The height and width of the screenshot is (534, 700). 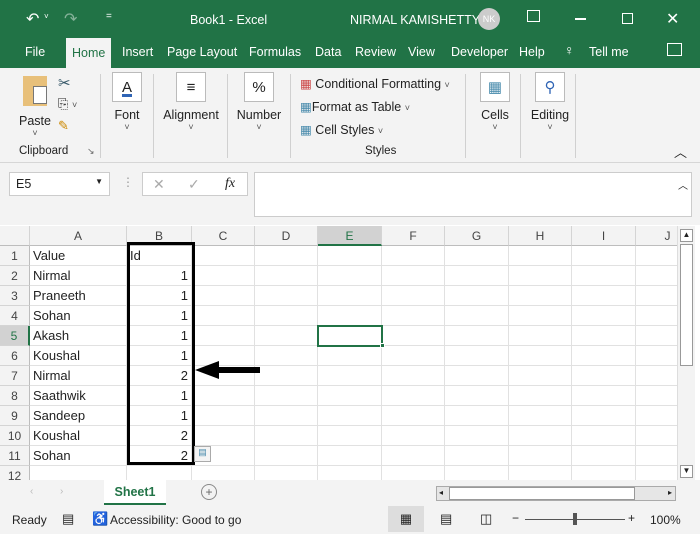 What do you see at coordinates (656, 236) in the screenshot?
I see `column-header-J: J` at bounding box center [656, 236].